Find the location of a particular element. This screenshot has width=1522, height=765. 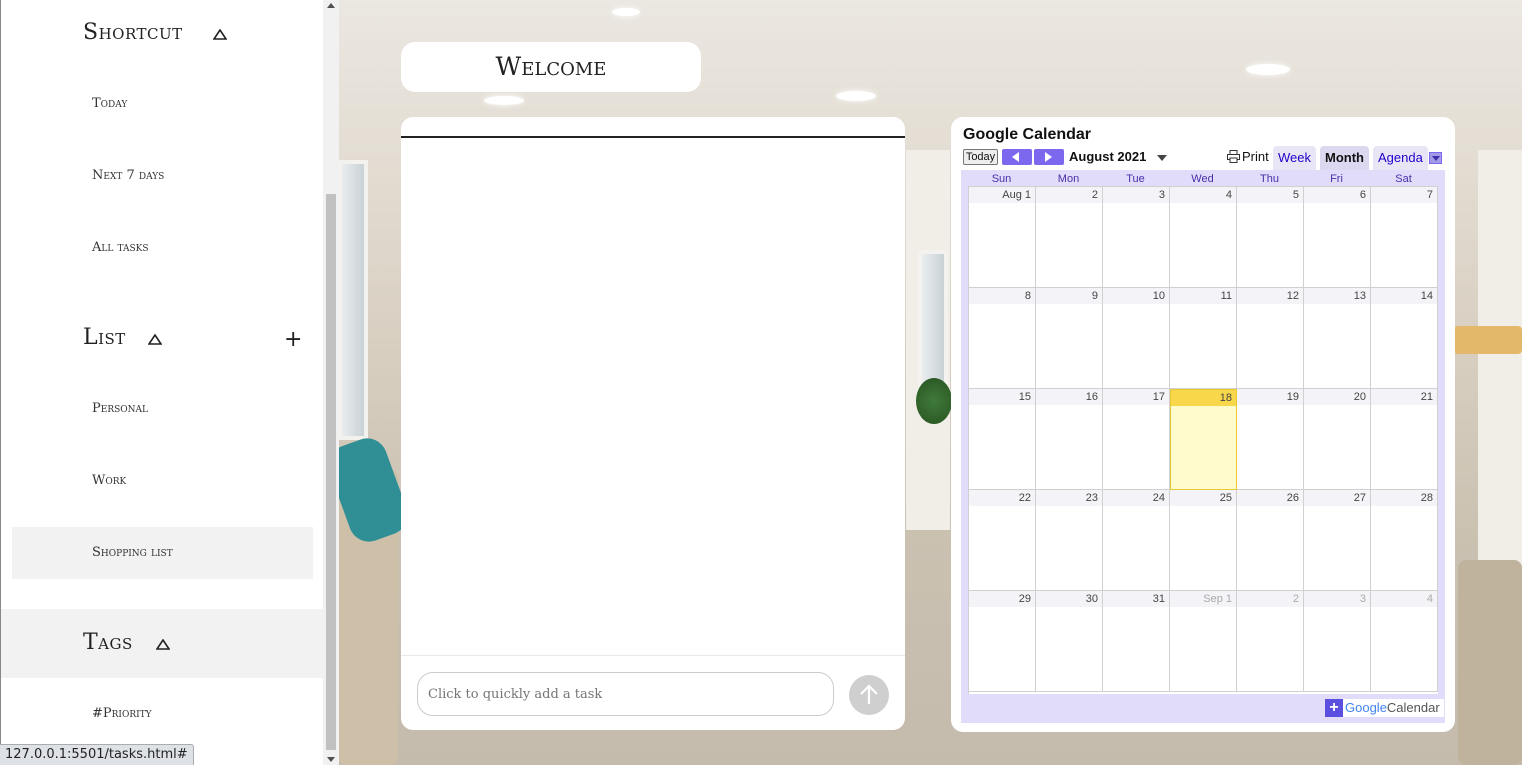

calendar-prev-button is located at coordinates (1017, 157).